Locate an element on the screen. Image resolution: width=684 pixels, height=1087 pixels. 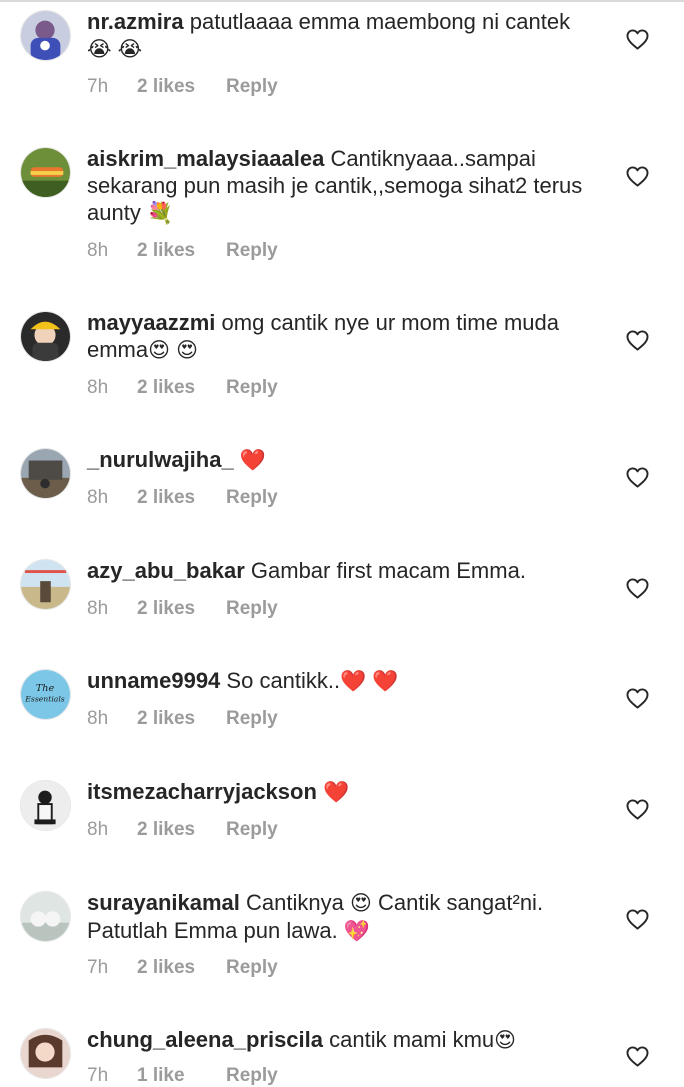
comment-username: surayanikamal is located at coordinates (163, 902).